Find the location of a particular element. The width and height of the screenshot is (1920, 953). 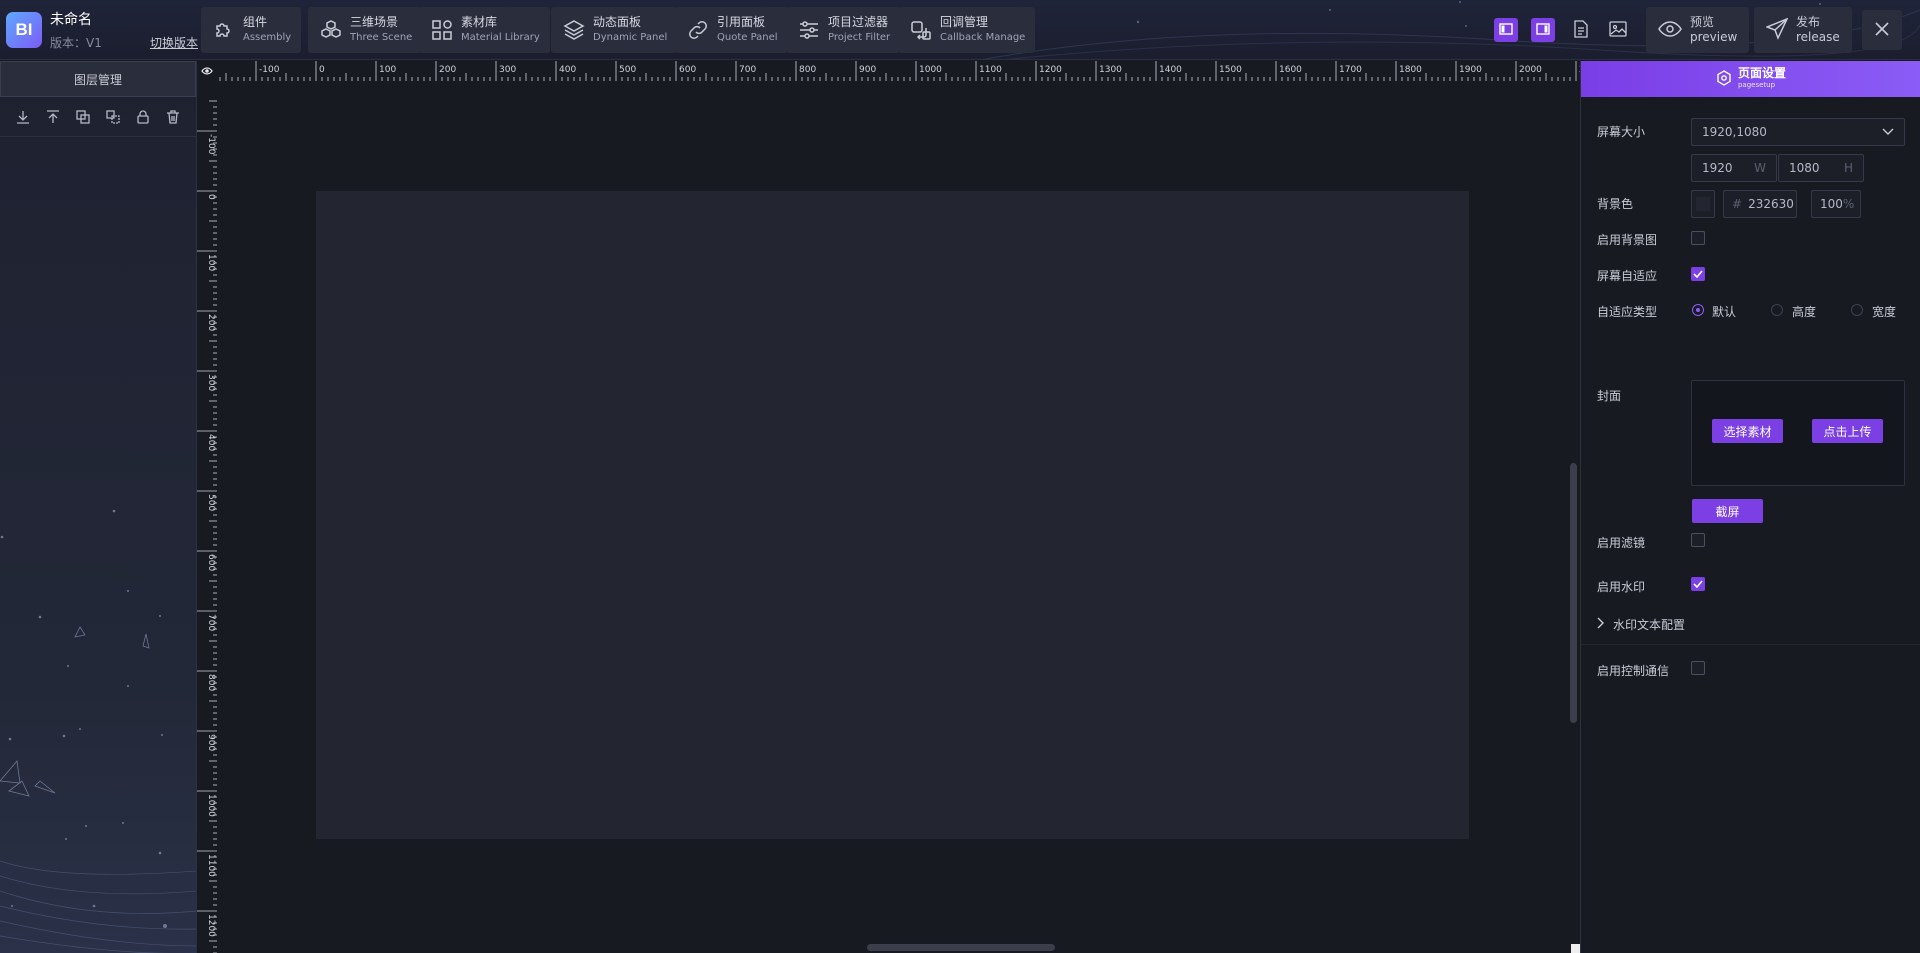

nav-project-filter: 项目过滤器 Project Filter is located at coordinates (843, 30).